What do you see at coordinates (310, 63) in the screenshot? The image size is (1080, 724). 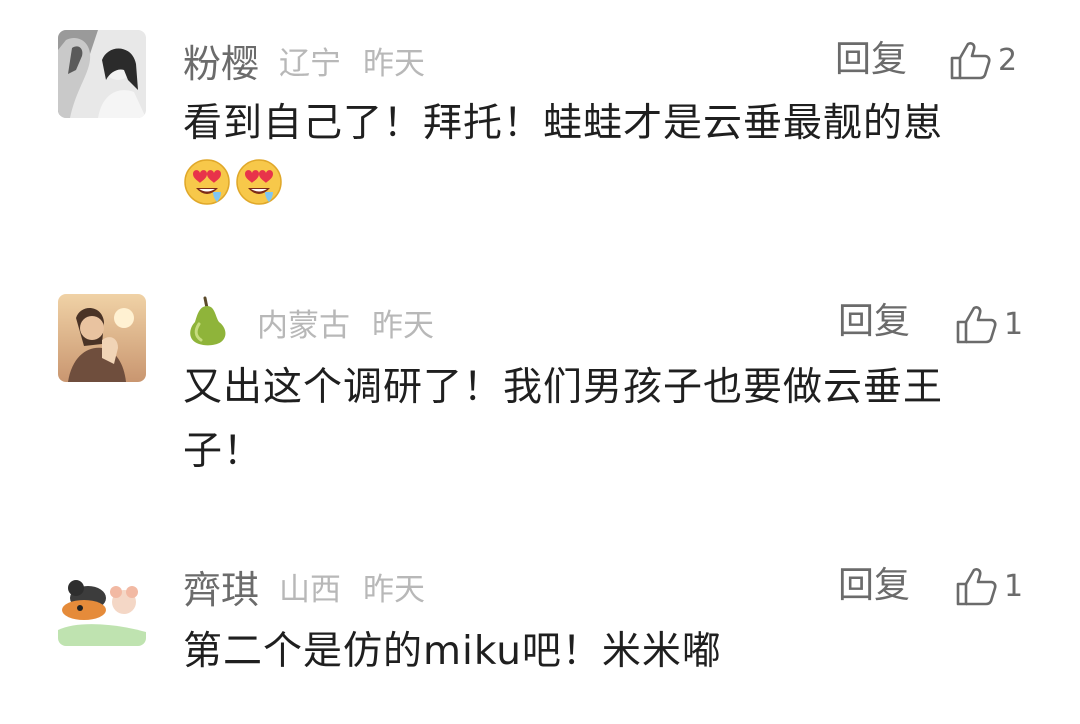 I see `region-label: 辽宁` at bounding box center [310, 63].